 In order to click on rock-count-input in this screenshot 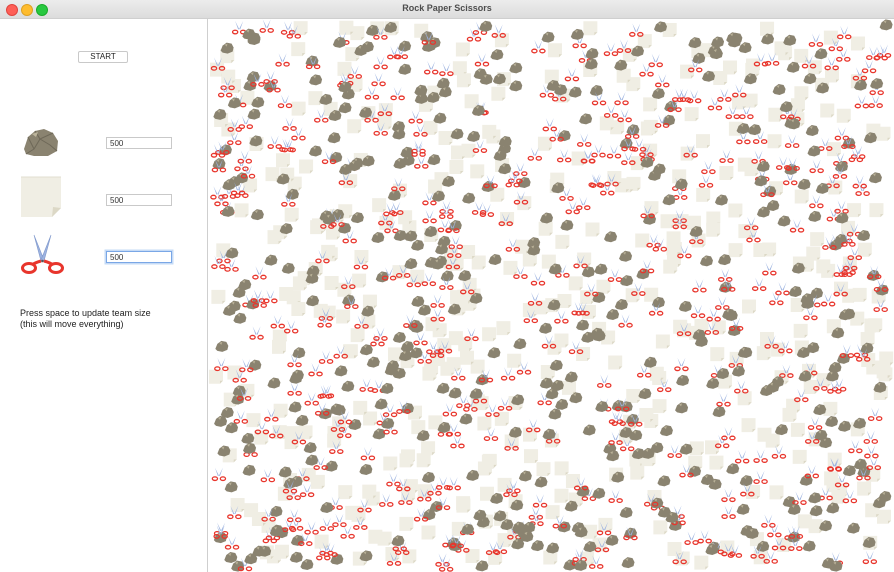, I will do `click(139, 143)`.